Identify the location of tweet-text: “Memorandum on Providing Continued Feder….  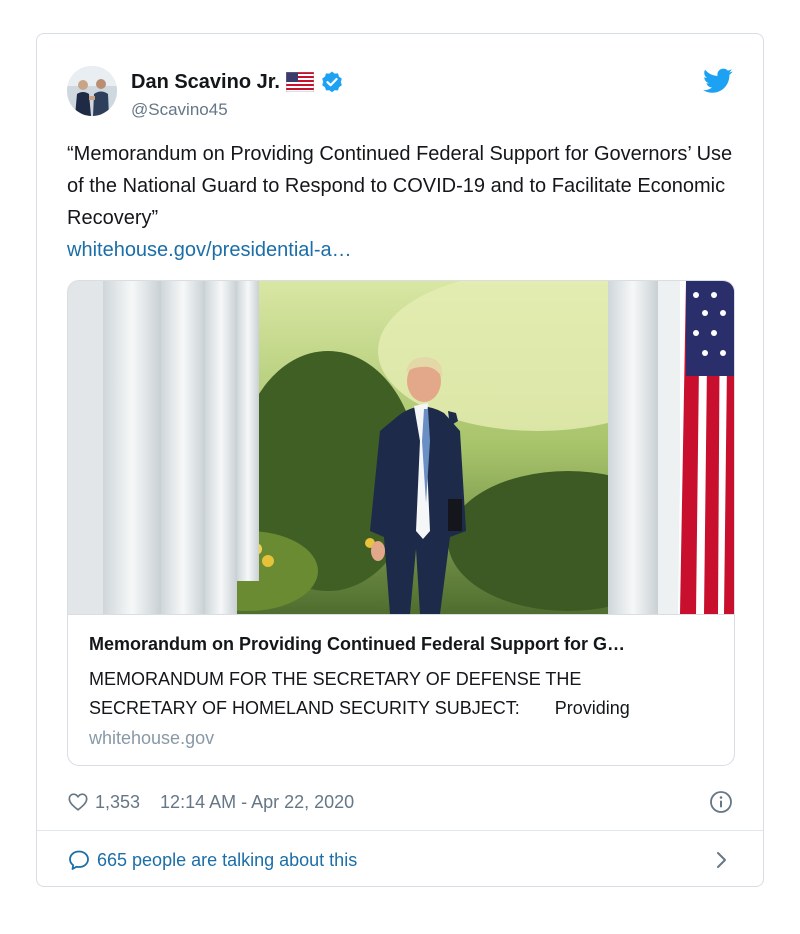
(400, 186).